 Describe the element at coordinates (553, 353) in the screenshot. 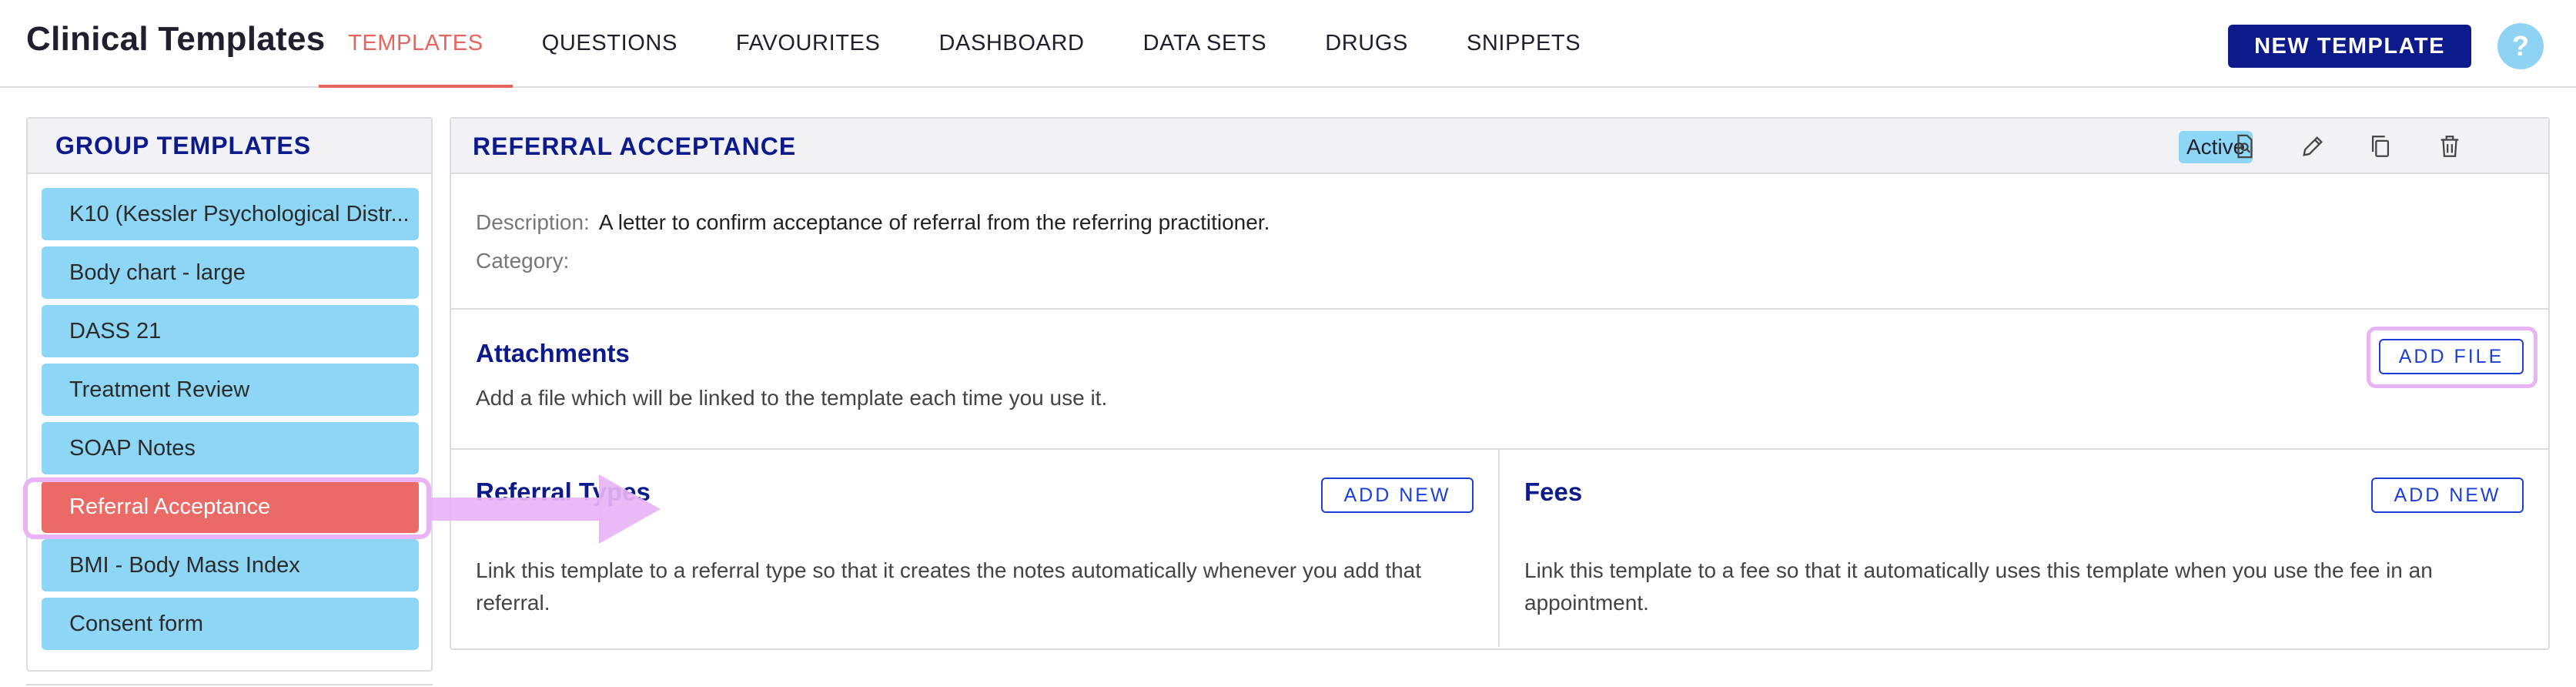

I see `attachments-title: Attachments` at that location.